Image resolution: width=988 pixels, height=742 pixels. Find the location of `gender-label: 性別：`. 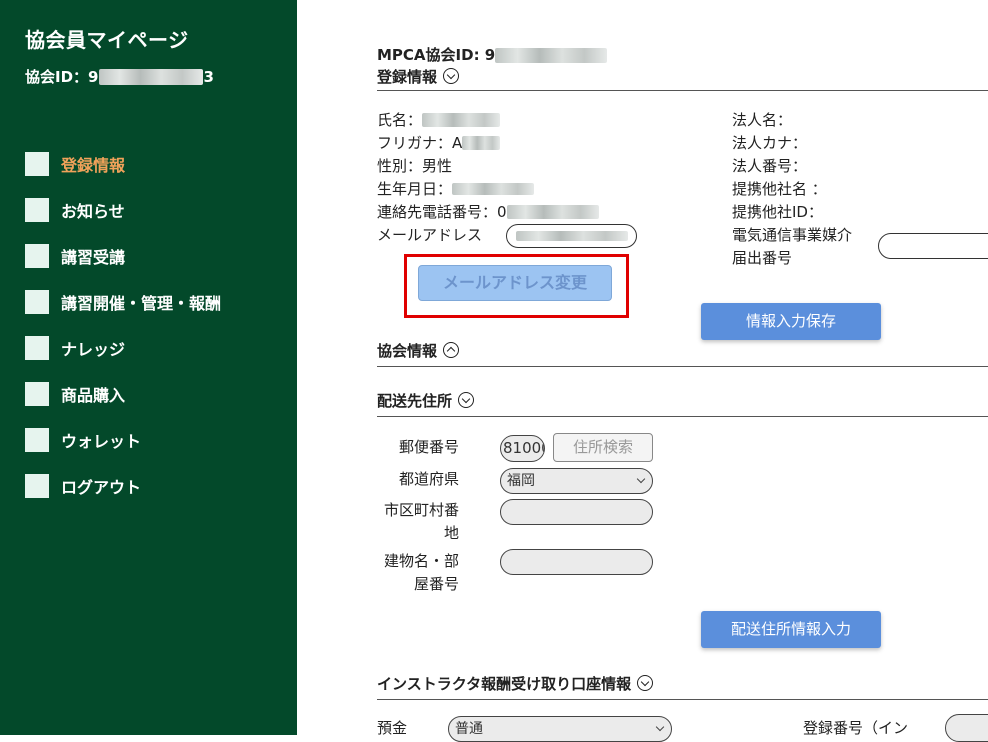

gender-label: 性別： is located at coordinates (400, 166).